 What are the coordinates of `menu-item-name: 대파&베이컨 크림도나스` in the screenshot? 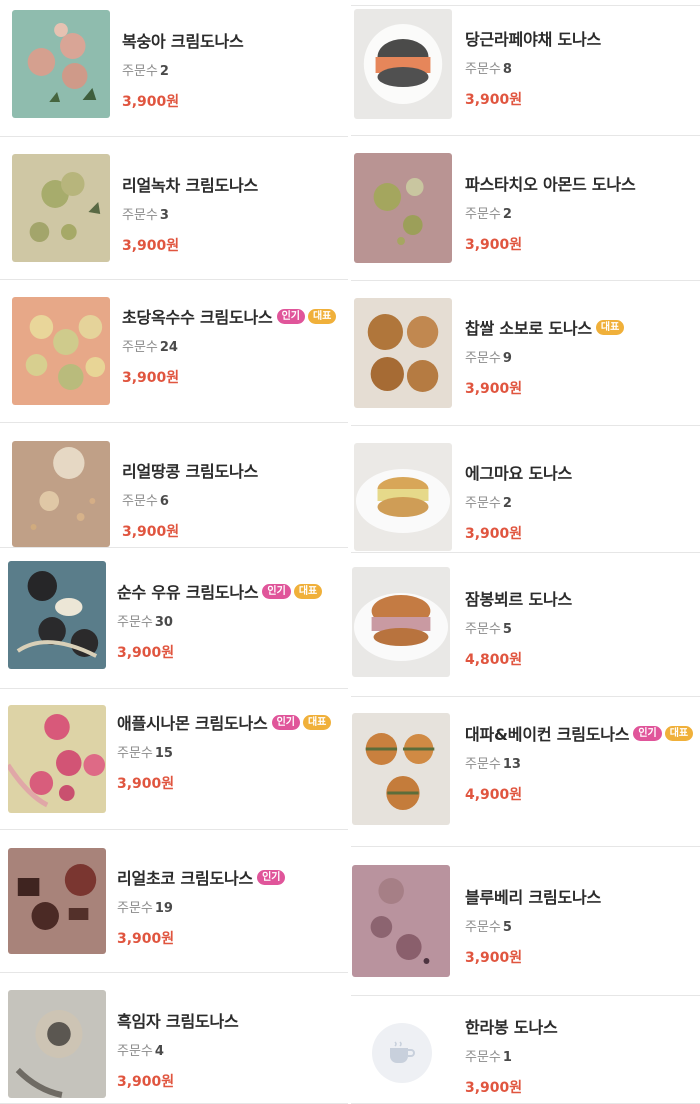 It's located at (547, 733).